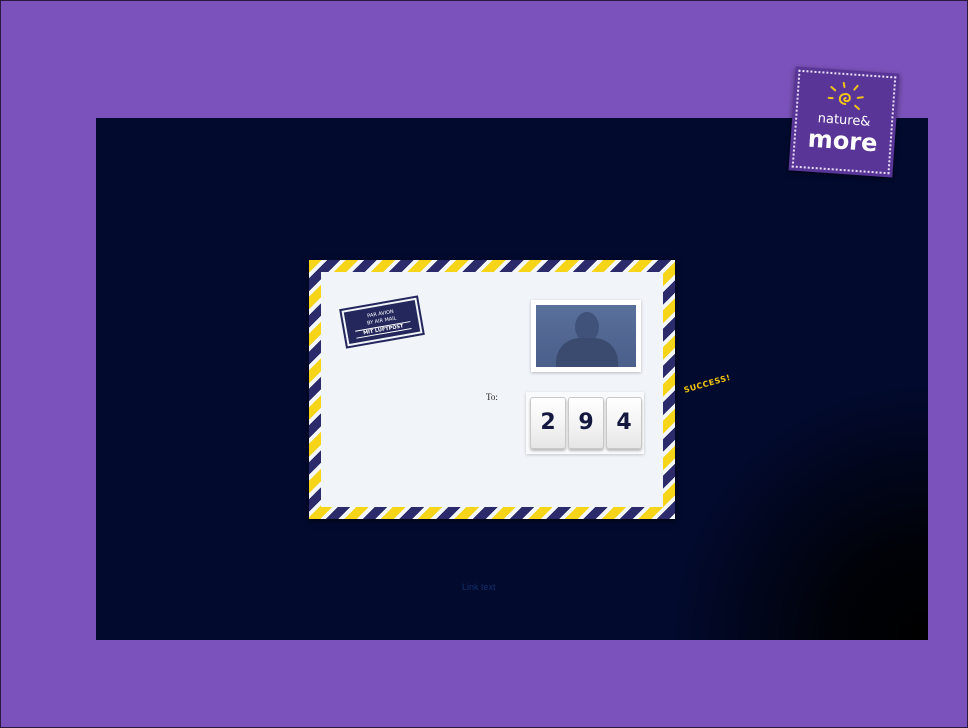 The image size is (968, 728). Describe the element at coordinates (492, 397) in the screenshot. I see `to-label: To:` at that location.